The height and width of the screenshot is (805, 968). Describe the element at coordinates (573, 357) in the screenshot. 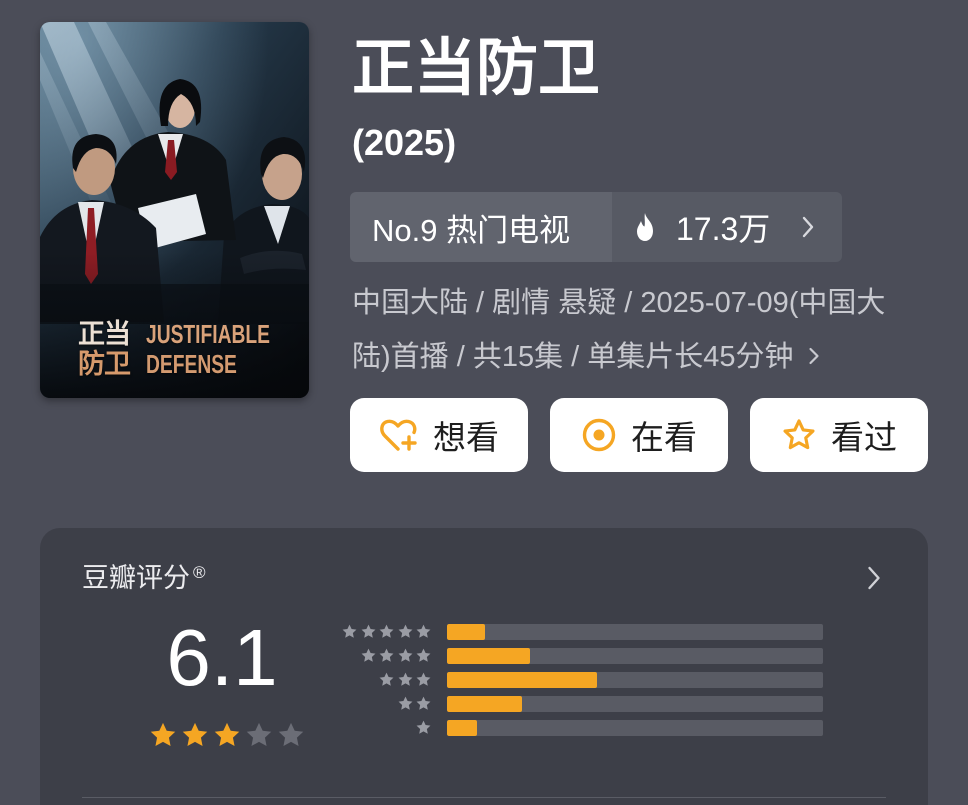

I see `meta-line-2-text: 陆)首播 / 共15集 / 单集片长45分钟` at that location.